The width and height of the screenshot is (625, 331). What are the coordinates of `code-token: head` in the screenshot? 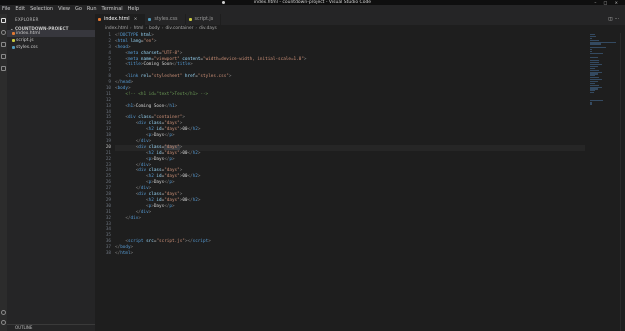 It's located at (122, 47).